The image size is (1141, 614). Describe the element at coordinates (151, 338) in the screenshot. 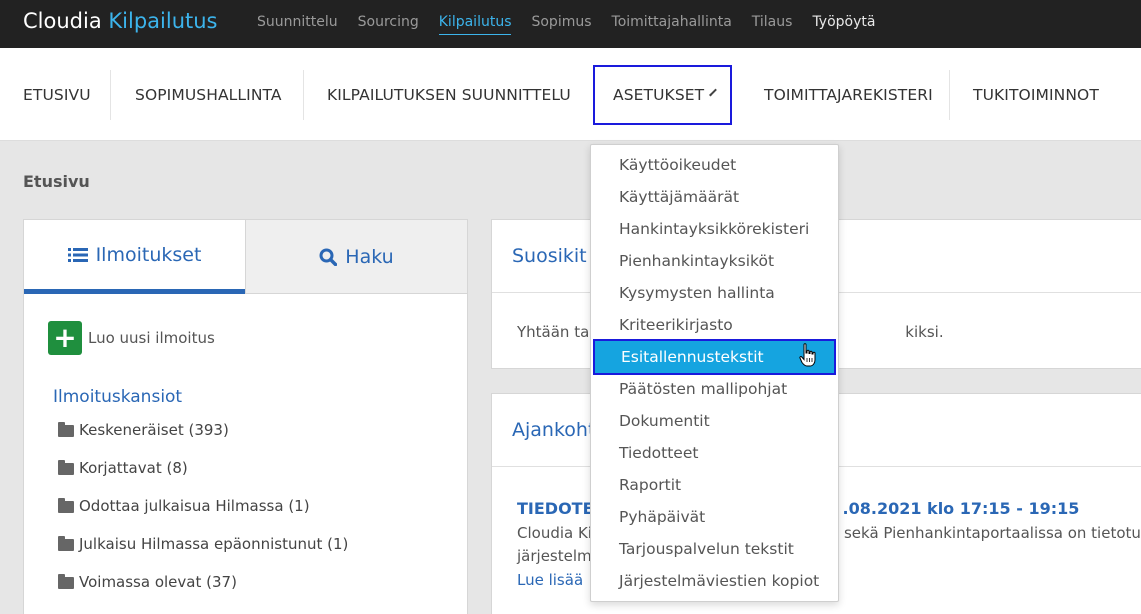

I see `new-notice-label: Luo uusi ilmoitus` at that location.